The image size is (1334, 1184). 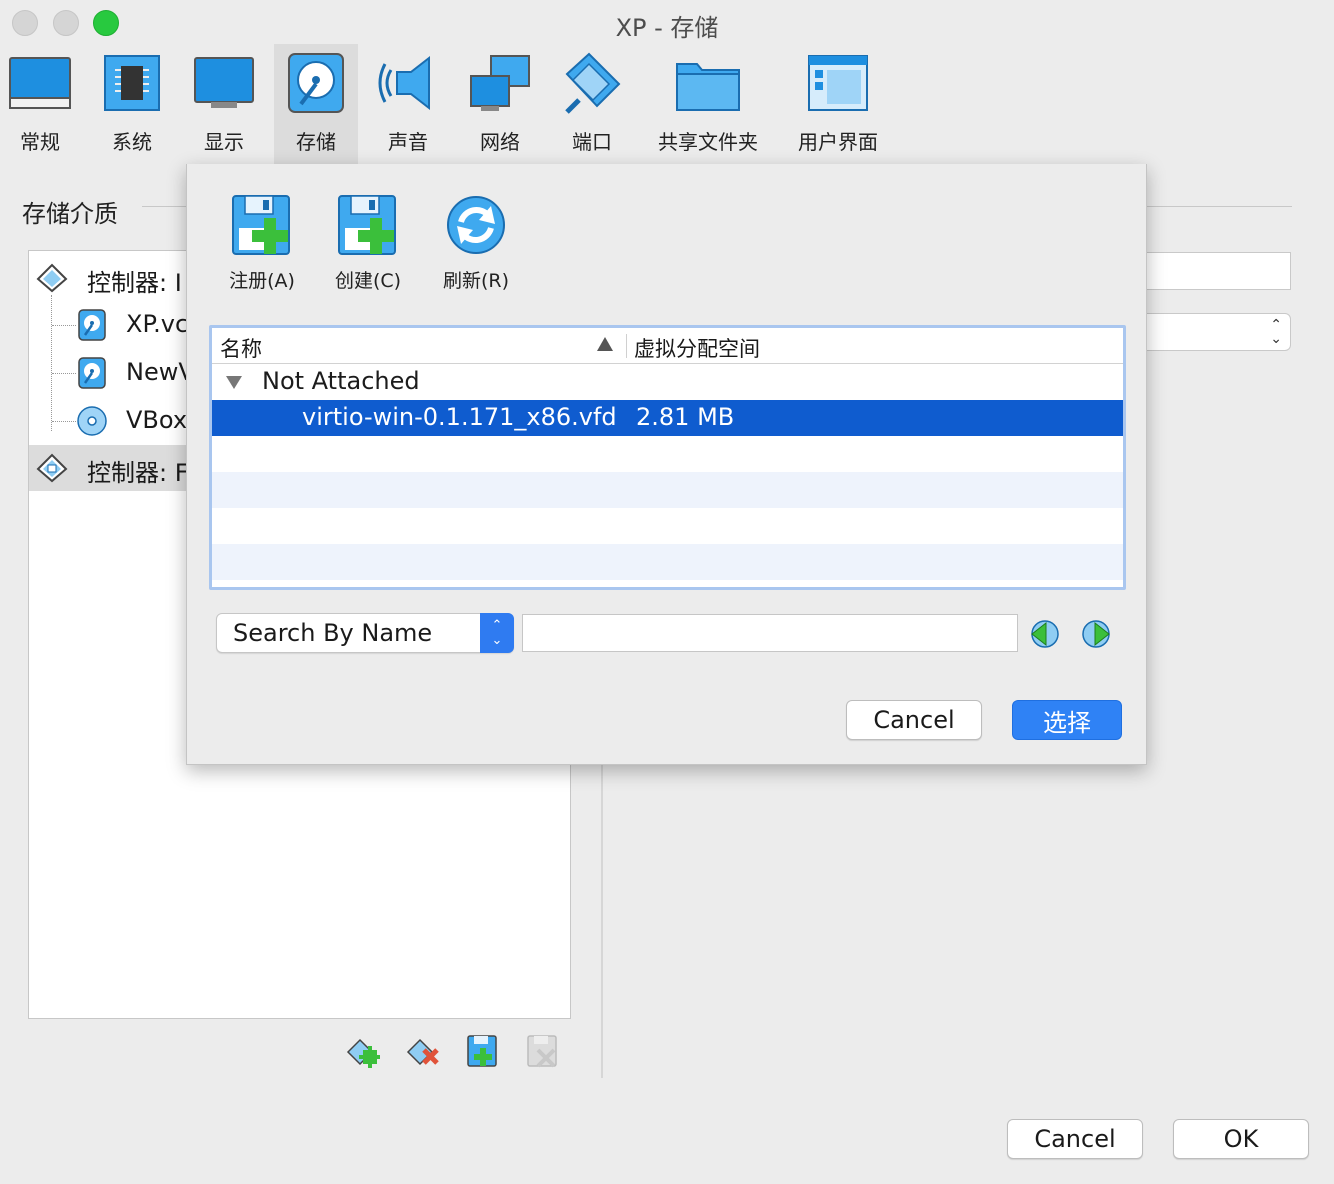 What do you see at coordinates (70, 214) in the screenshot?
I see `storage-media-title: 存储介质` at bounding box center [70, 214].